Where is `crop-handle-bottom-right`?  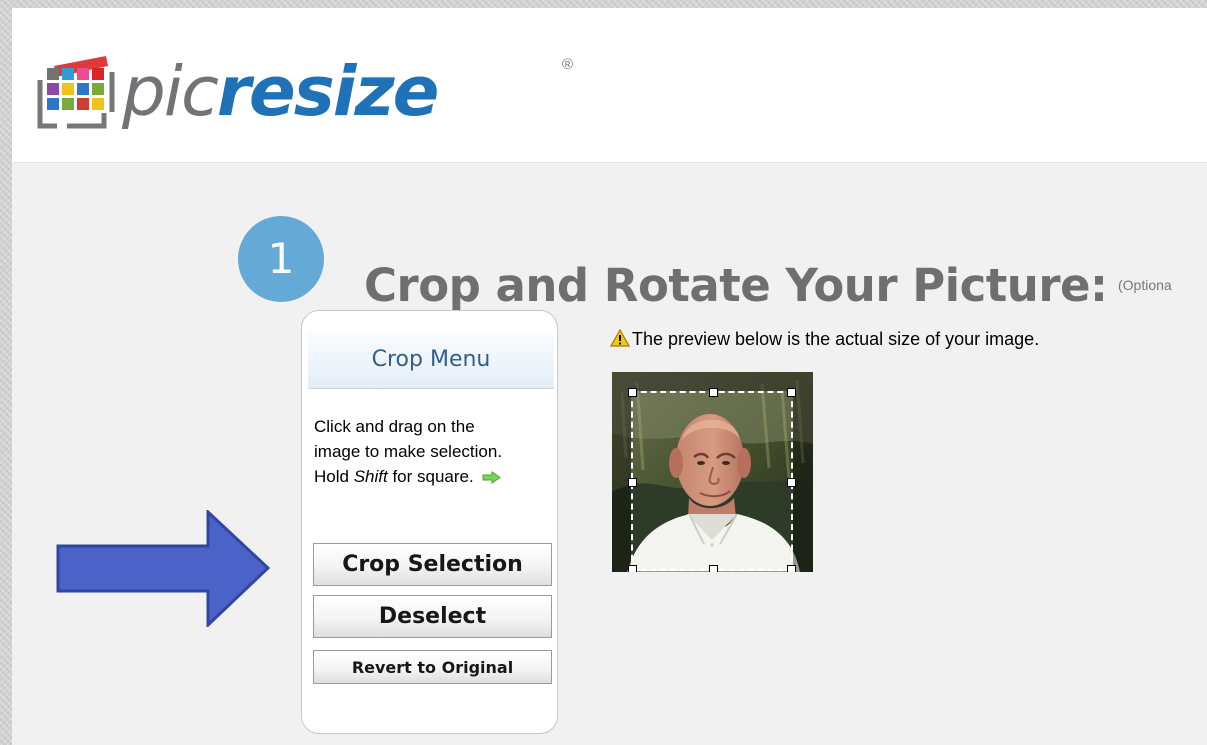
crop-handle-bottom-right is located at coordinates (791, 568).